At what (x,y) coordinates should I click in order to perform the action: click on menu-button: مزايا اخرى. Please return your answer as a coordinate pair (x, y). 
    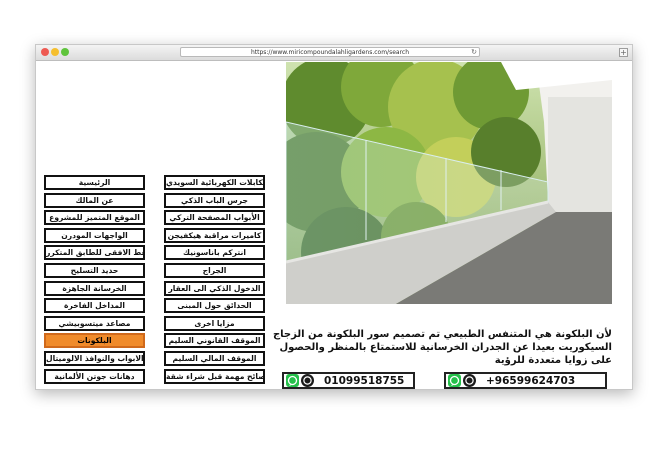
    Looking at the image, I should click on (214, 323).